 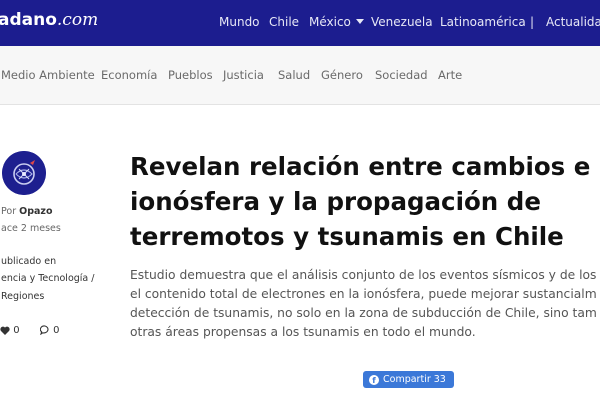 I want to click on category-pueblos: Pueblos, so click(x=190, y=75).